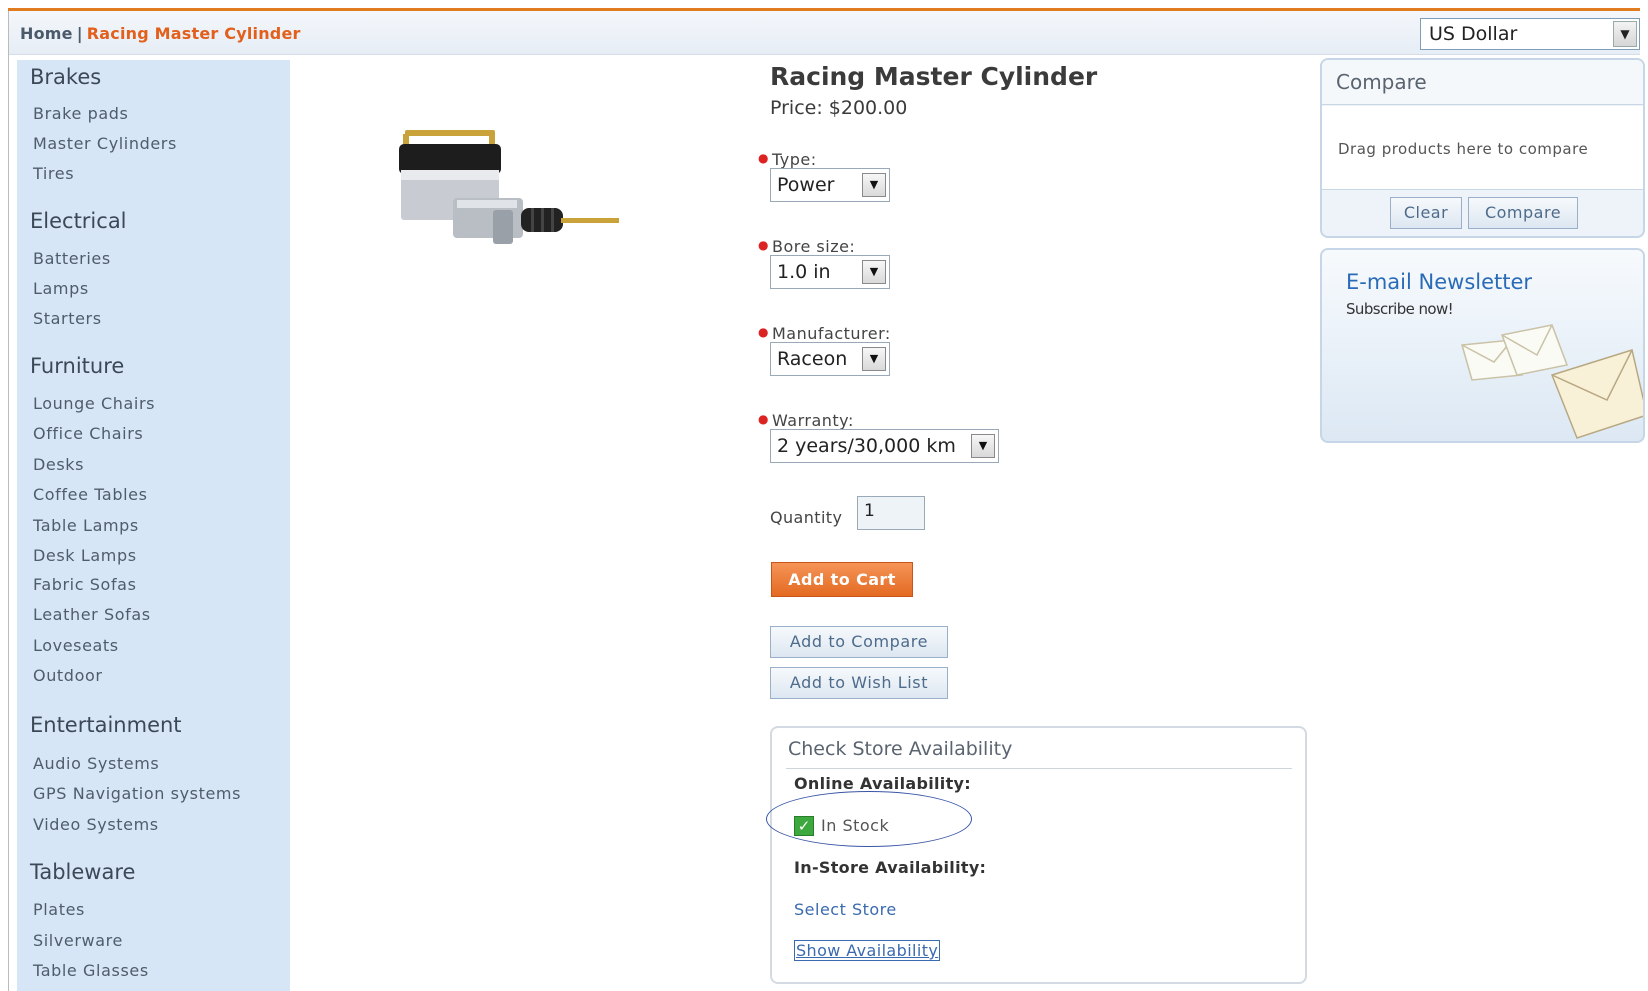 This screenshot has height=991, width=1648. I want to click on warranty-label: ● Warranty:, so click(806, 420).